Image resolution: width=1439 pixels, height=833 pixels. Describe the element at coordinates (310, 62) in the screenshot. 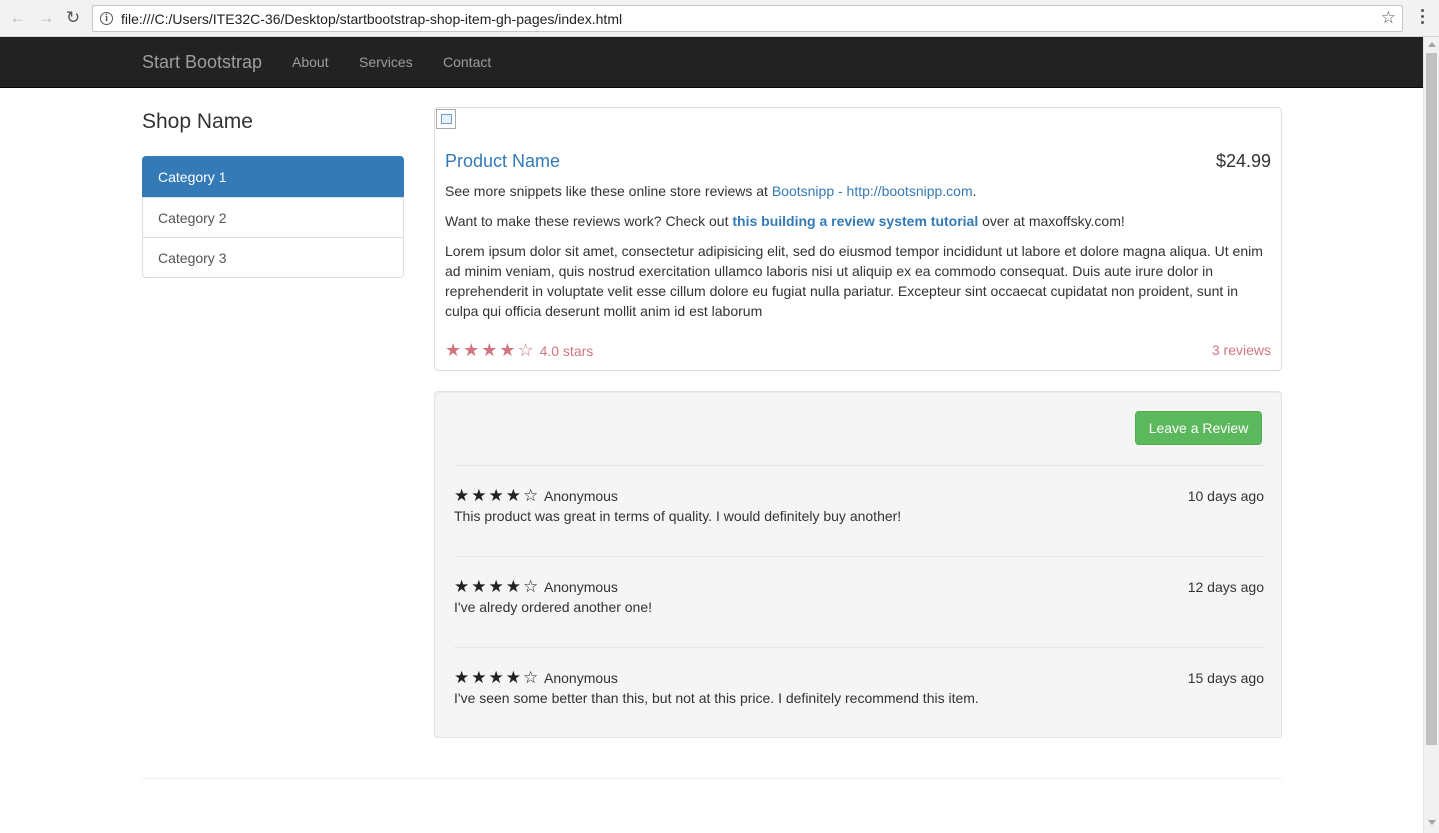

I see `nav-link-about: About` at that location.